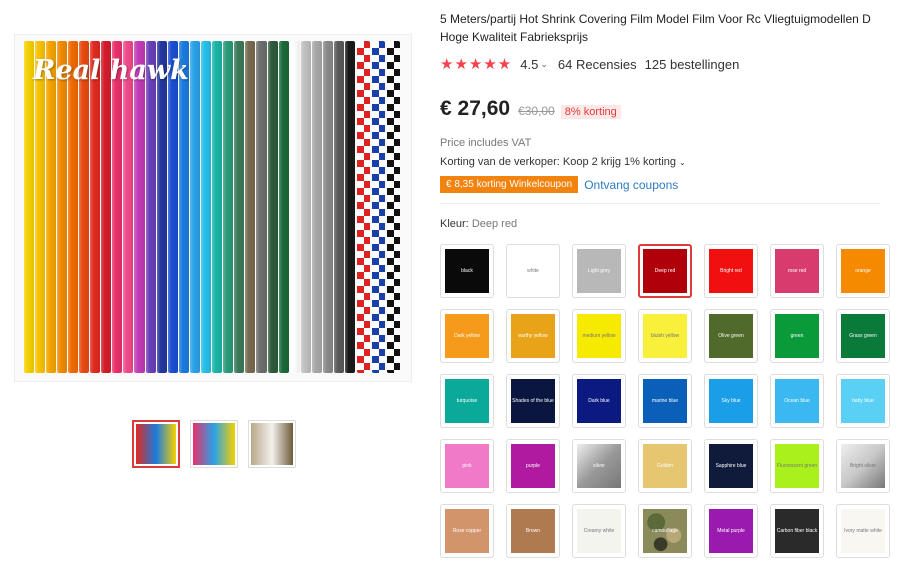  I want to click on color-swatch-fill: Sky blue, so click(731, 401).